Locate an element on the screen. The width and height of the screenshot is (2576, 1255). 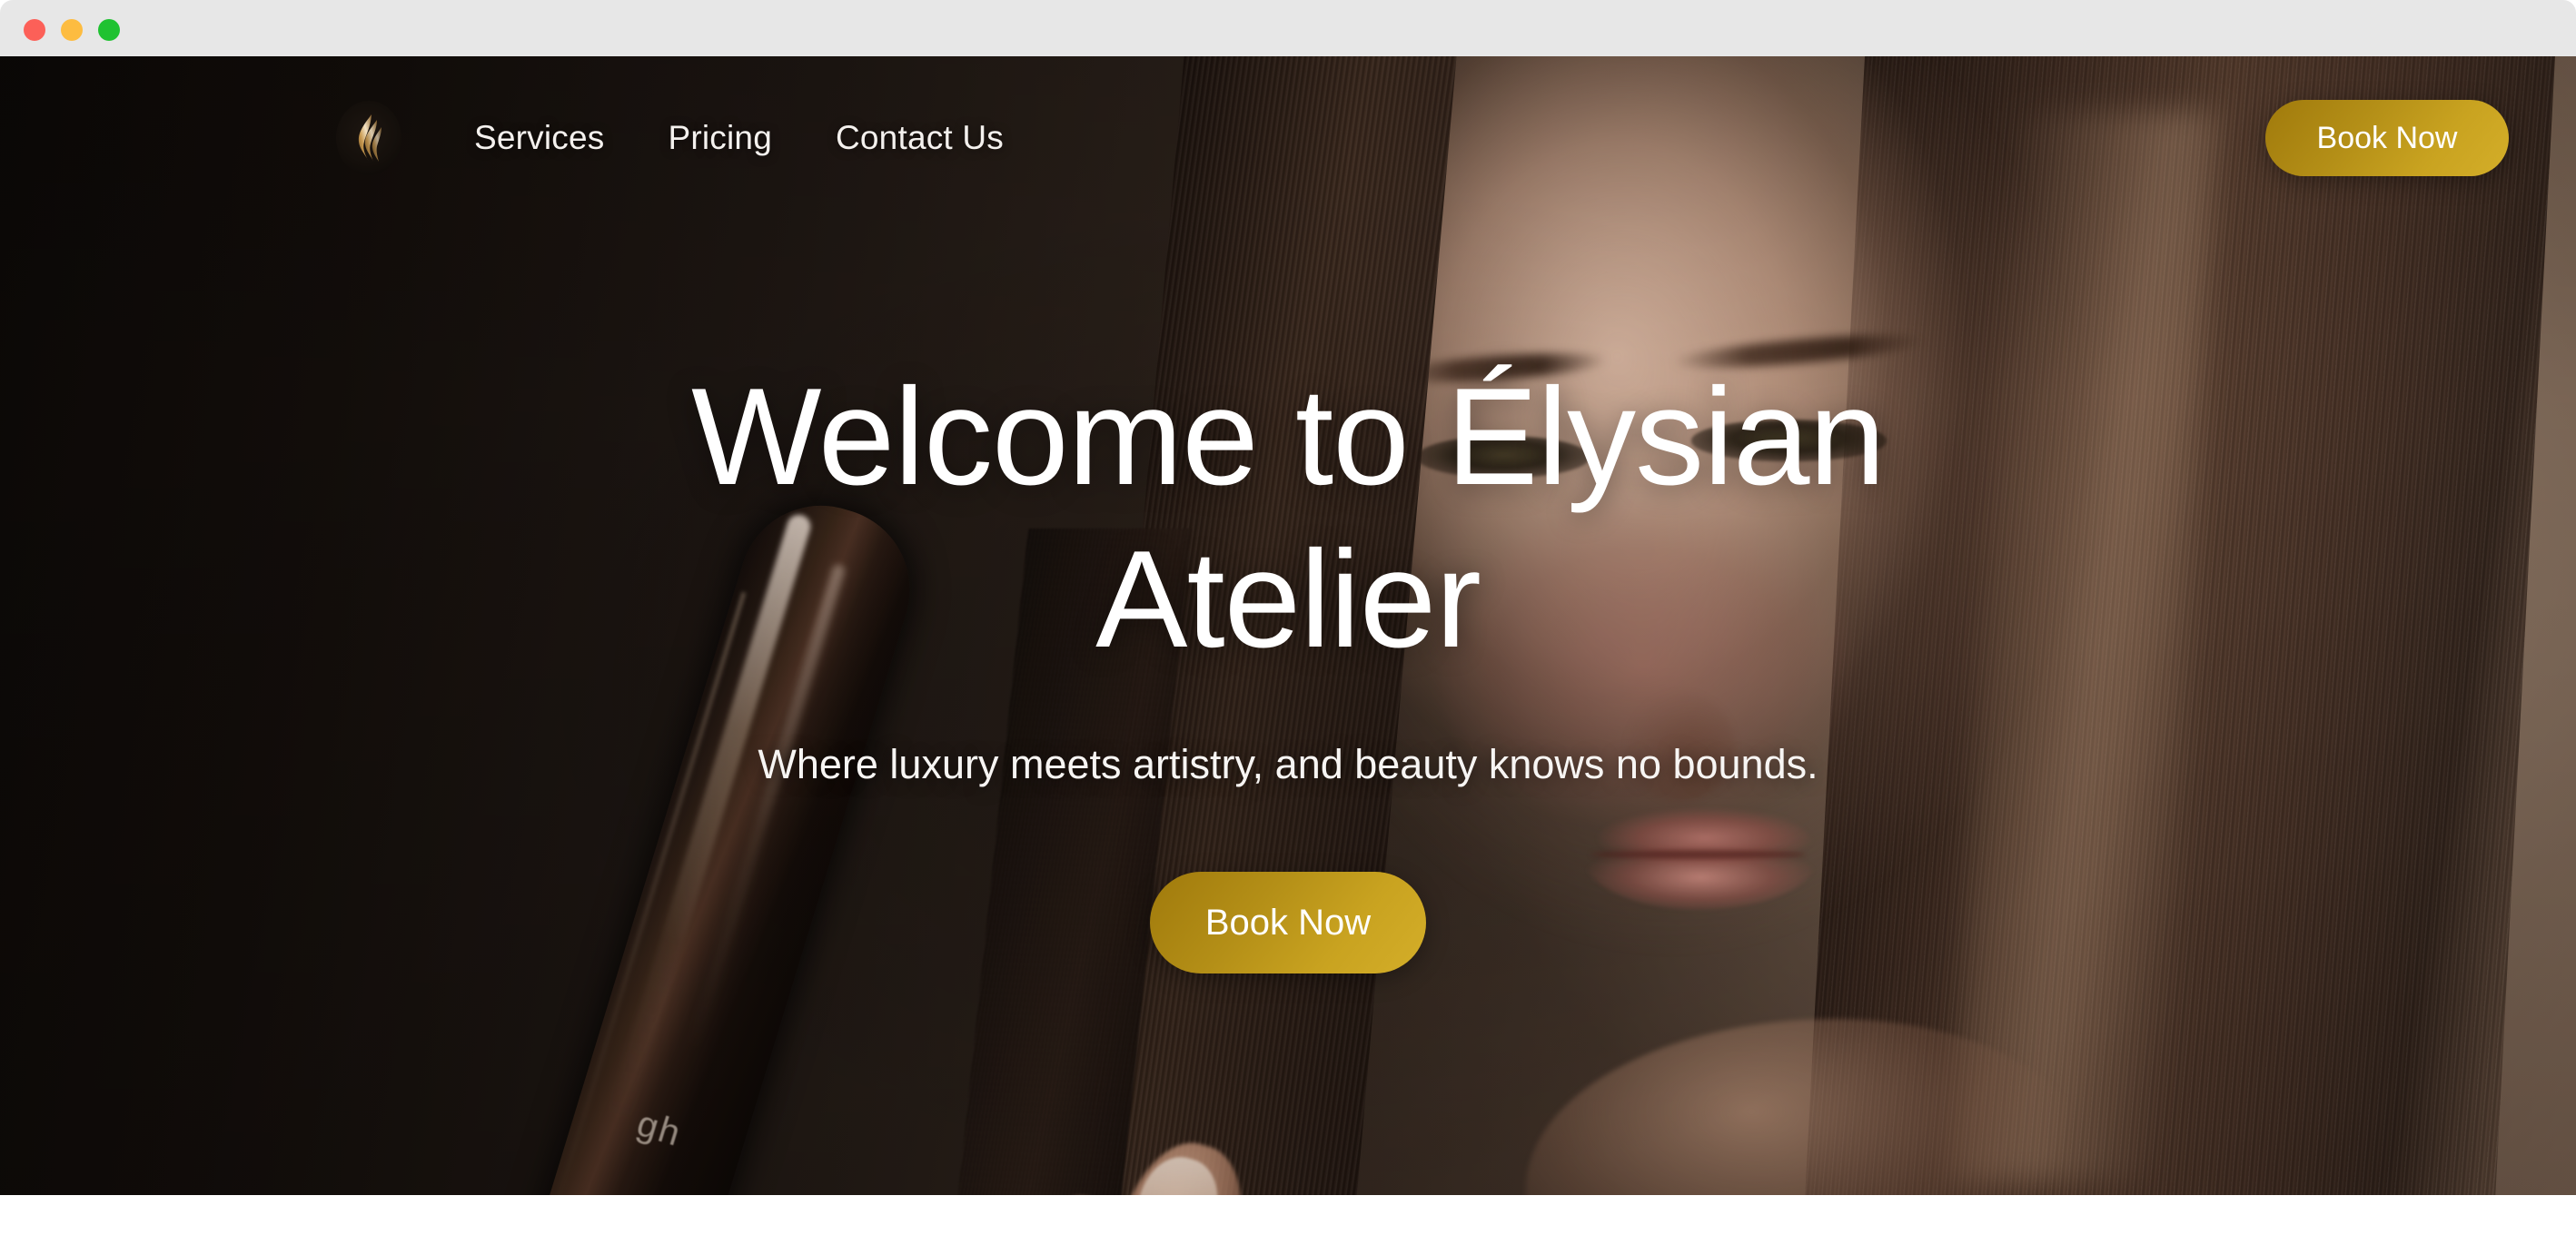
site-navbar: Services Pricing Contact Us Book Now is located at coordinates (1288, 138).